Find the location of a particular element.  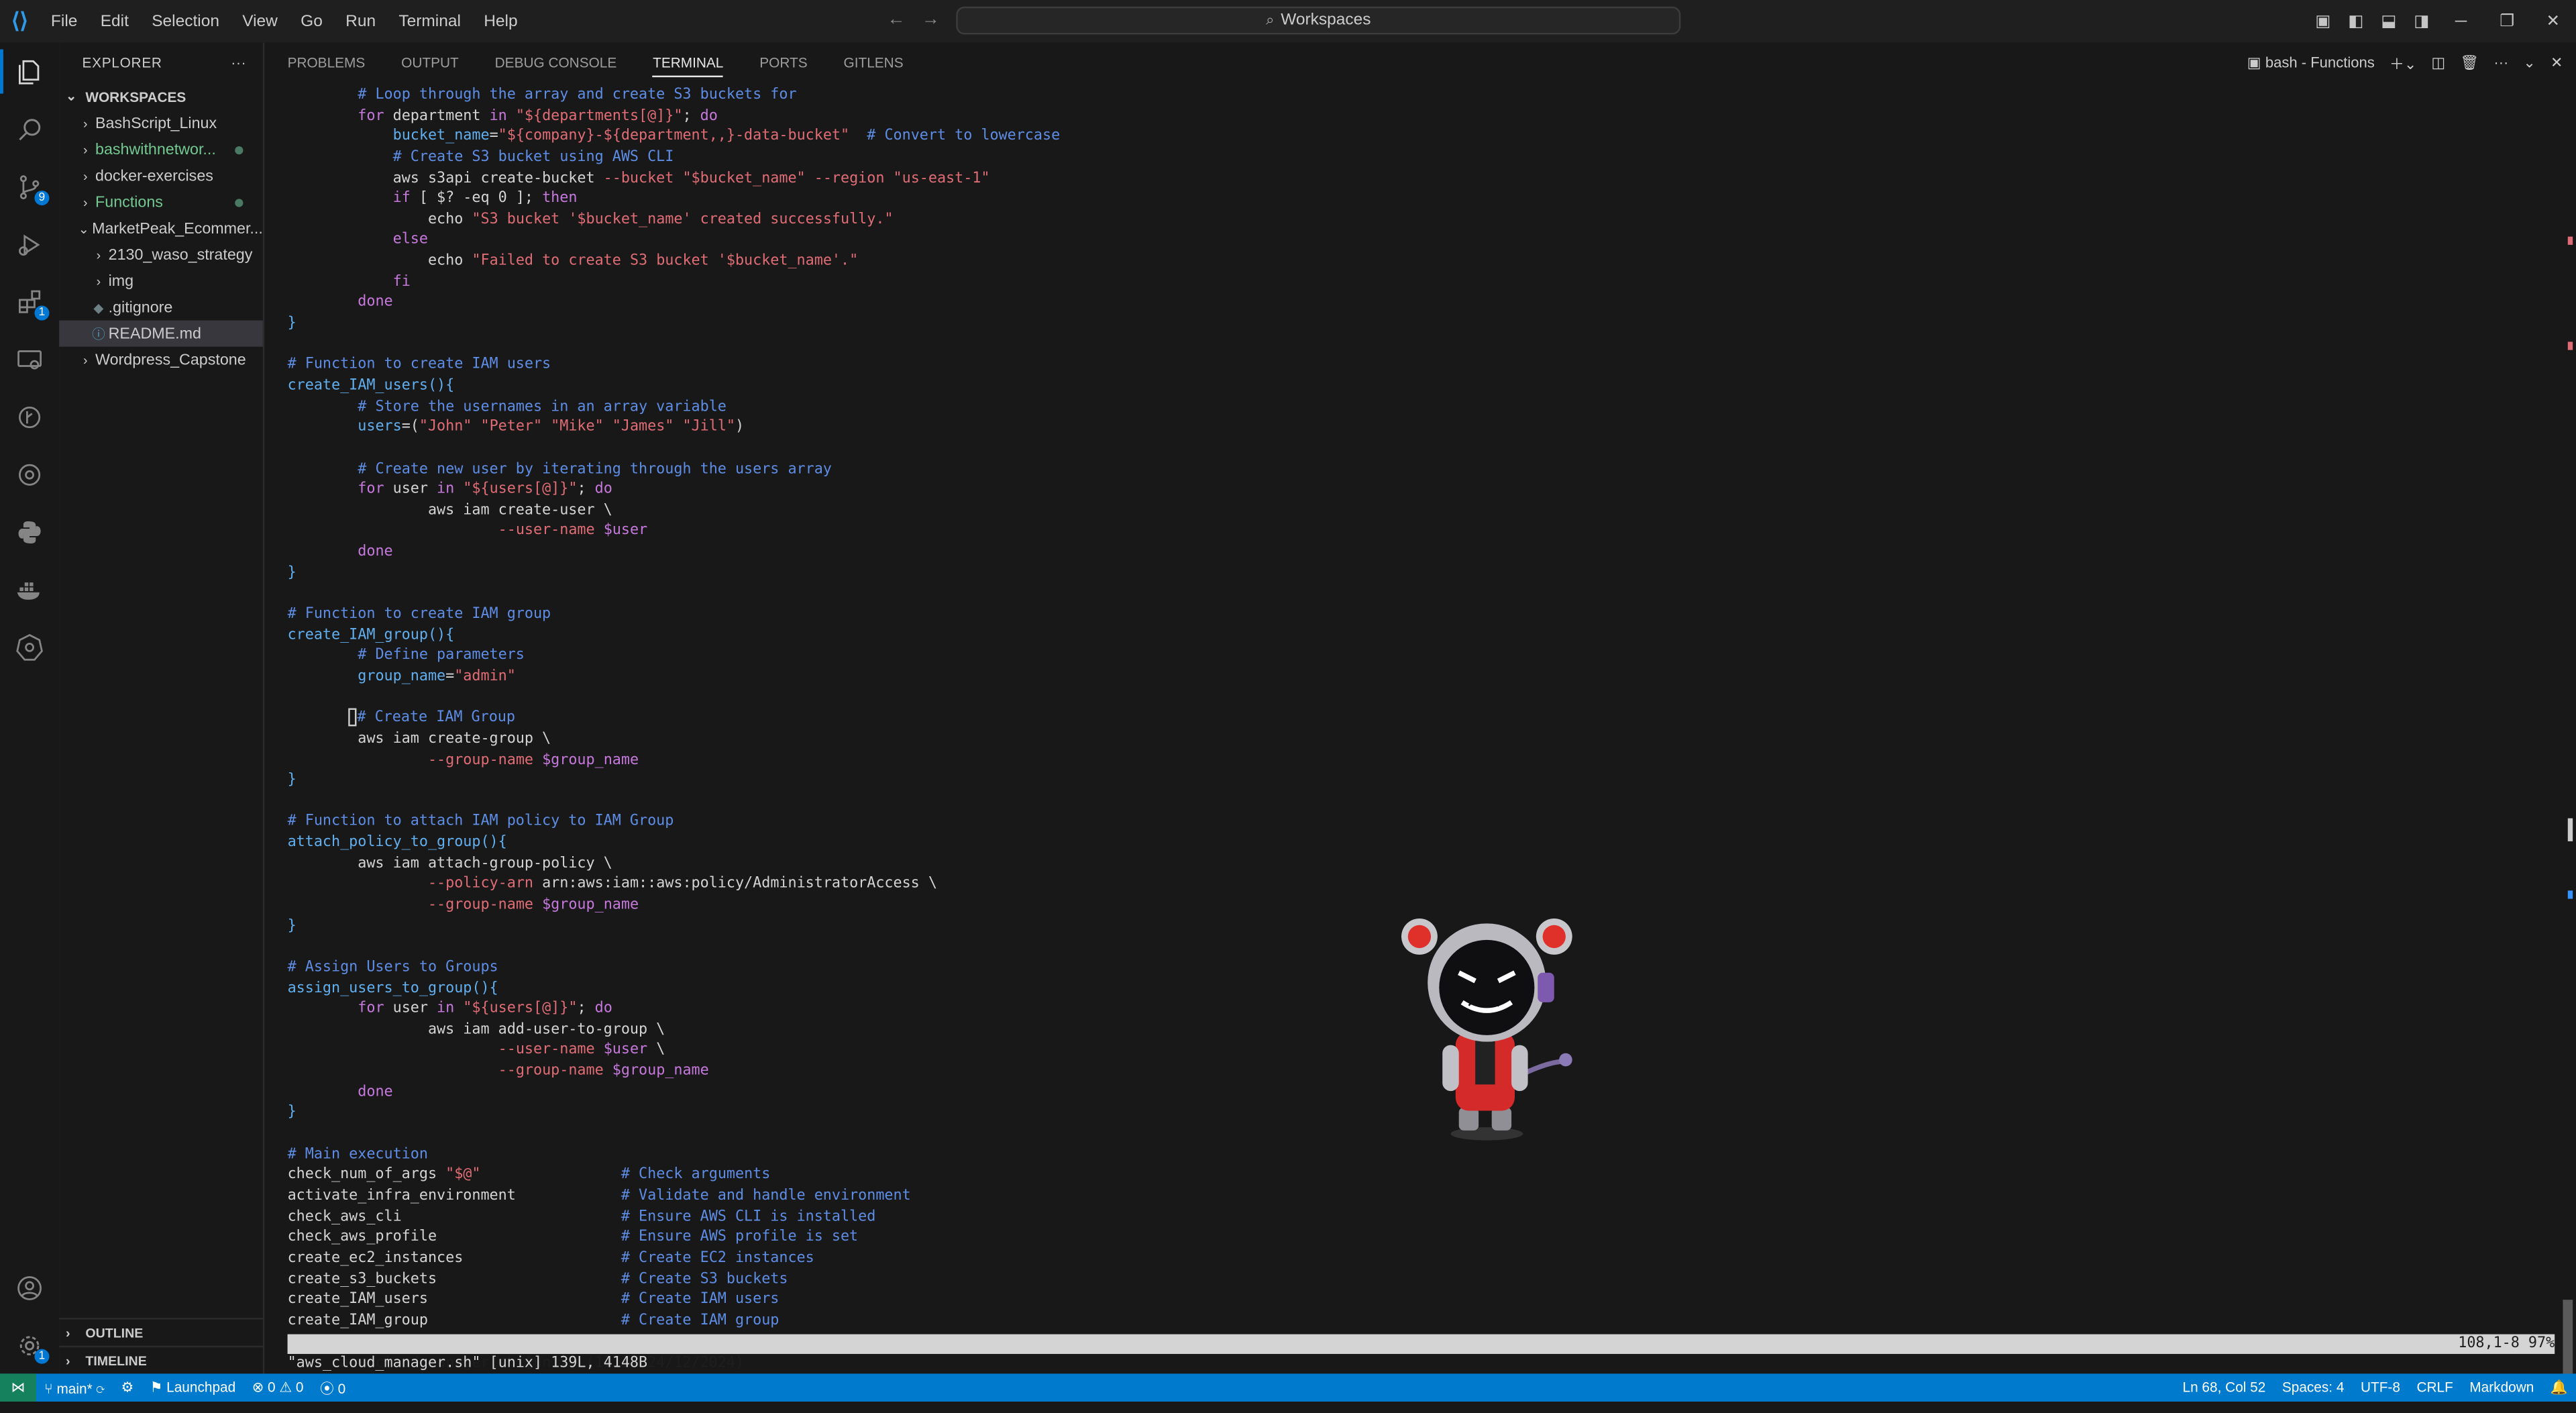

ports-indicator: ⦿ 0 is located at coordinates (333, 1387).